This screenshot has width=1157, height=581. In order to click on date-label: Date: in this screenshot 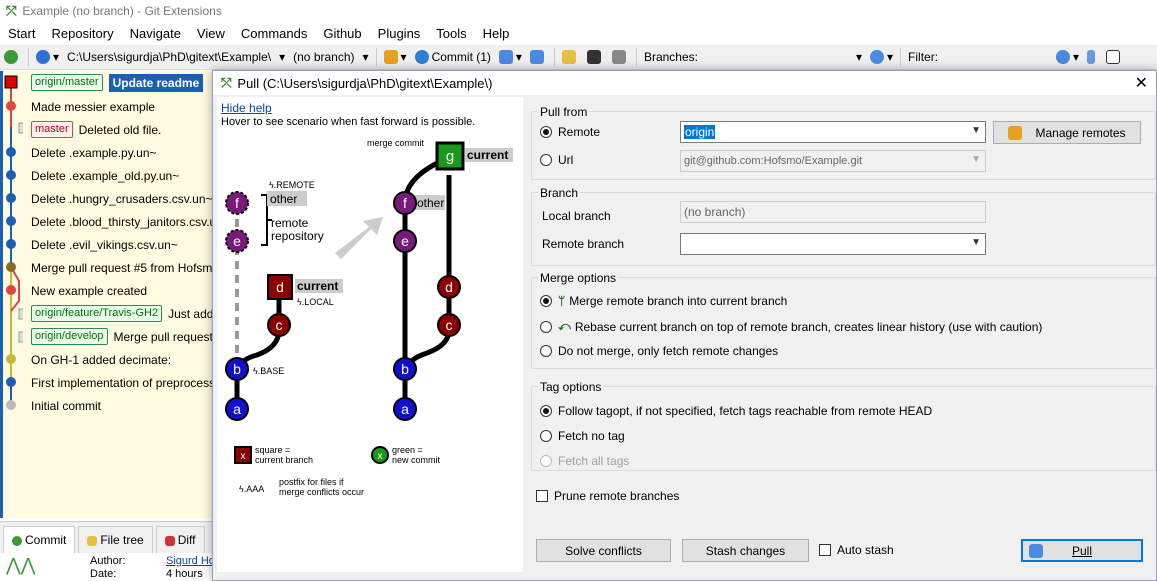, I will do `click(103, 574)`.